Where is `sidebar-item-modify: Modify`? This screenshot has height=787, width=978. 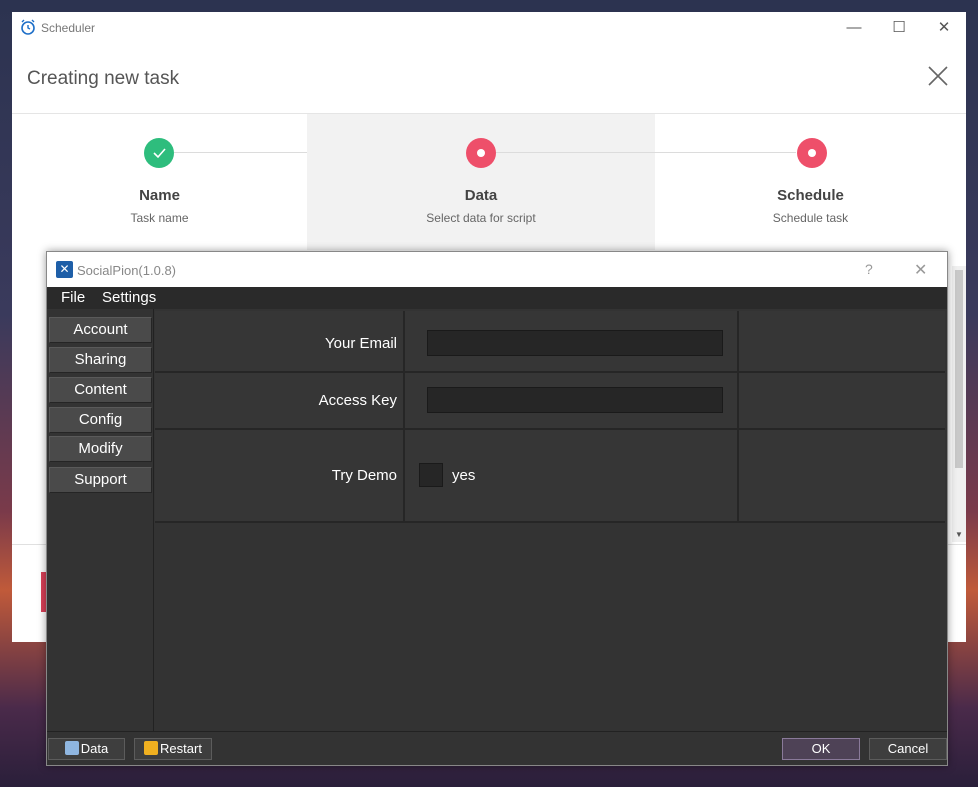
sidebar-item-modify: Modify is located at coordinates (100, 449).